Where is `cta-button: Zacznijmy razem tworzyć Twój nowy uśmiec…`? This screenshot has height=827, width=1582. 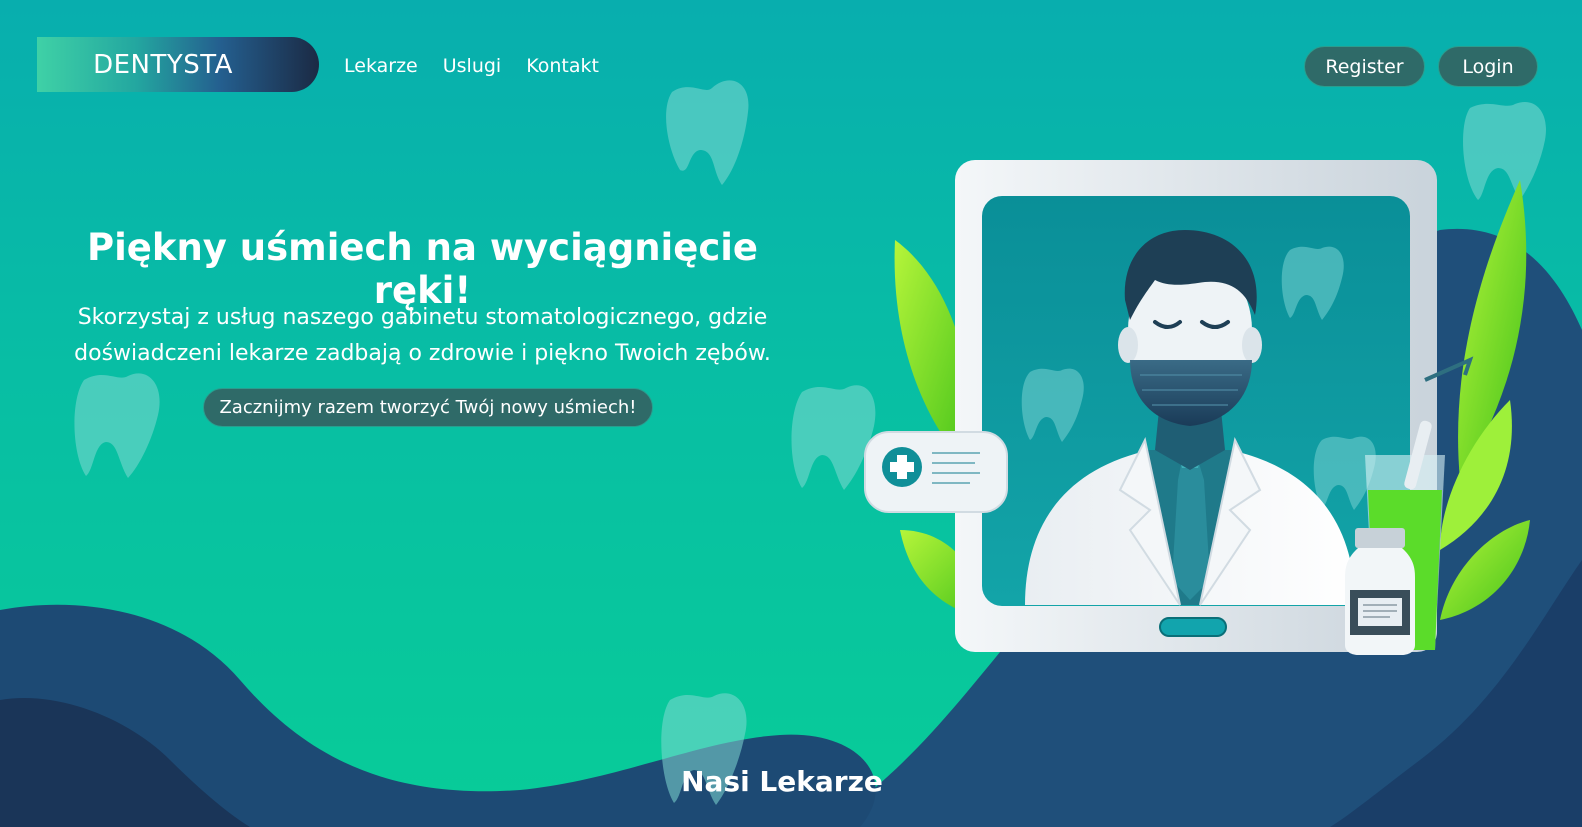
cta-button: Zacznijmy razem tworzyć Twój nowy uśmiec… is located at coordinates (428, 407).